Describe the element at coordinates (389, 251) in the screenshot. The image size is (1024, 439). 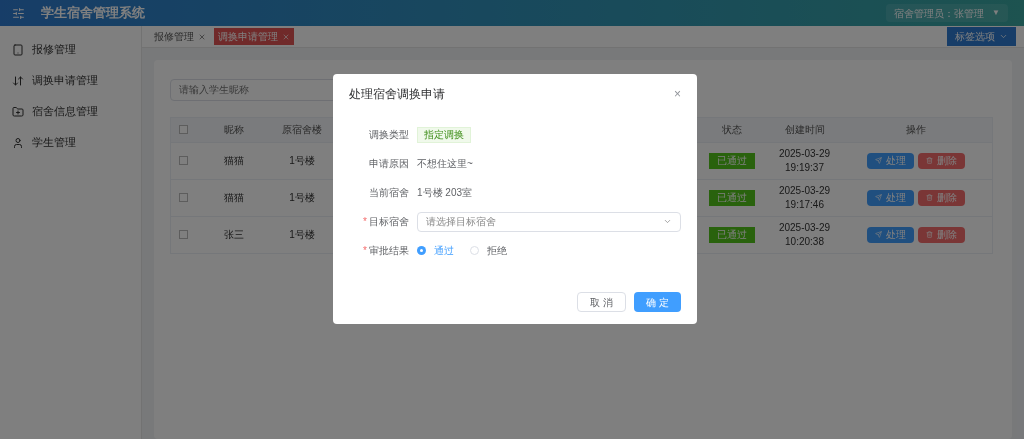
I see `field-label: 审批结果` at that location.